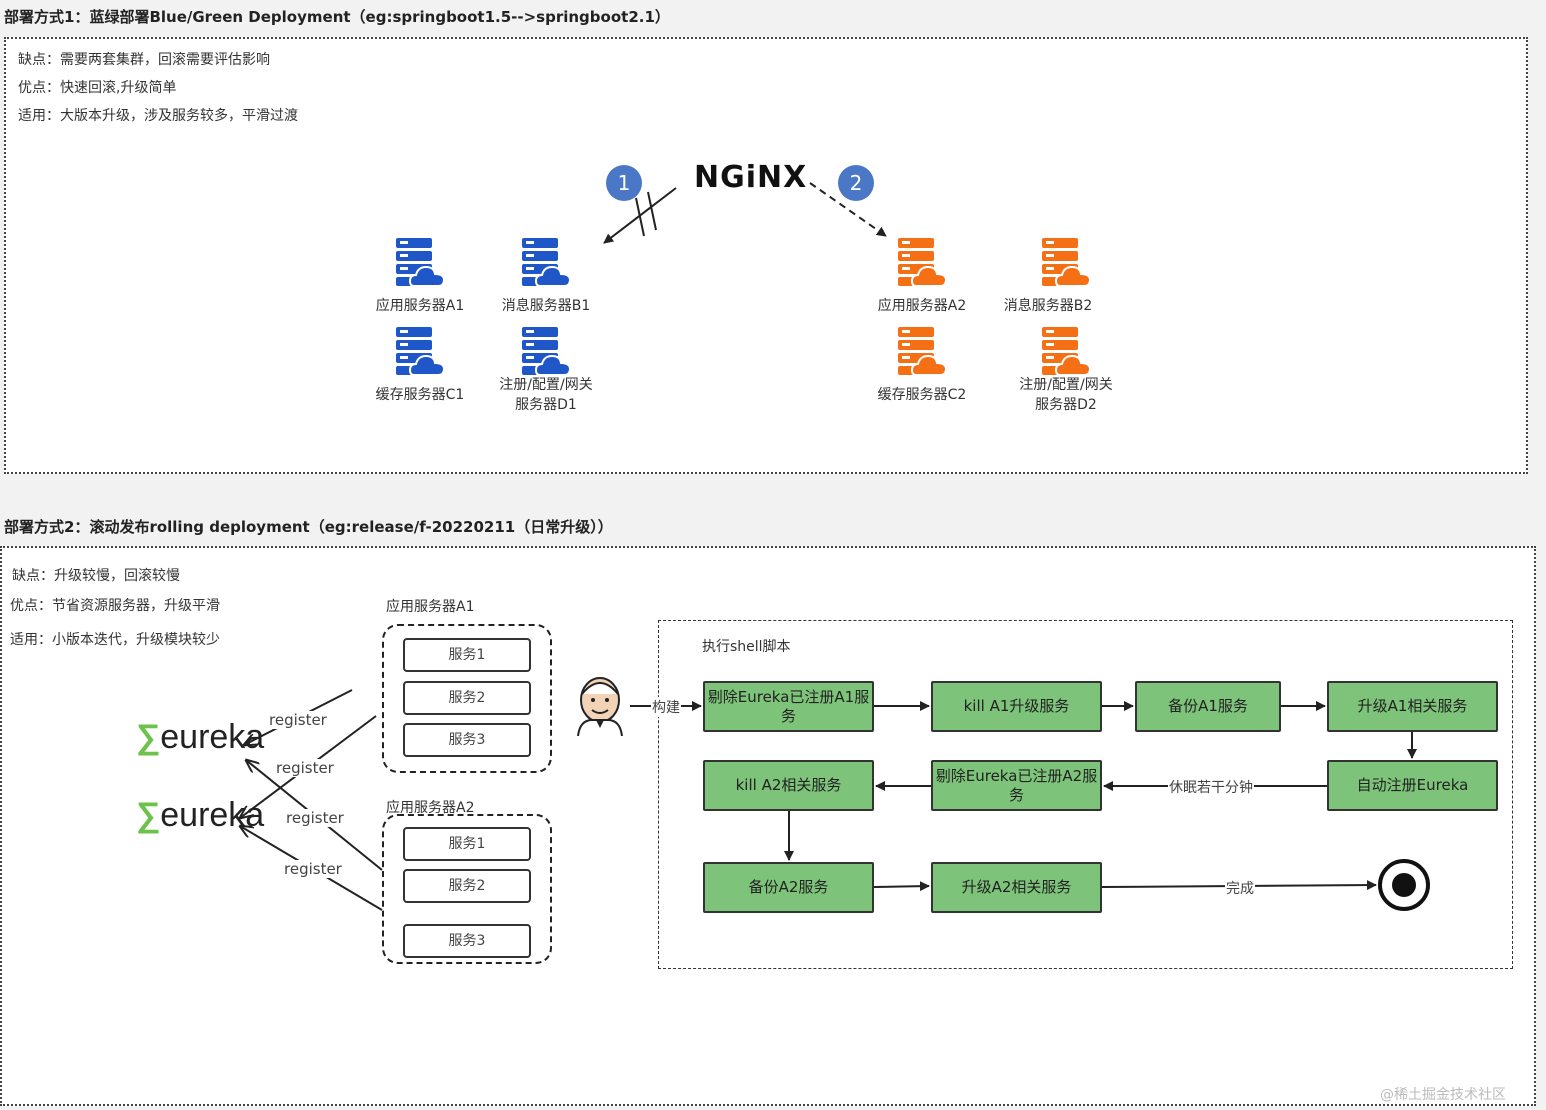 This screenshot has width=1546, height=1110. What do you see at coordinates (1443, 1095) in the screenshot?
I see `watermark: @稀土掘金技术社区` at bounding box center [1443, 1095].